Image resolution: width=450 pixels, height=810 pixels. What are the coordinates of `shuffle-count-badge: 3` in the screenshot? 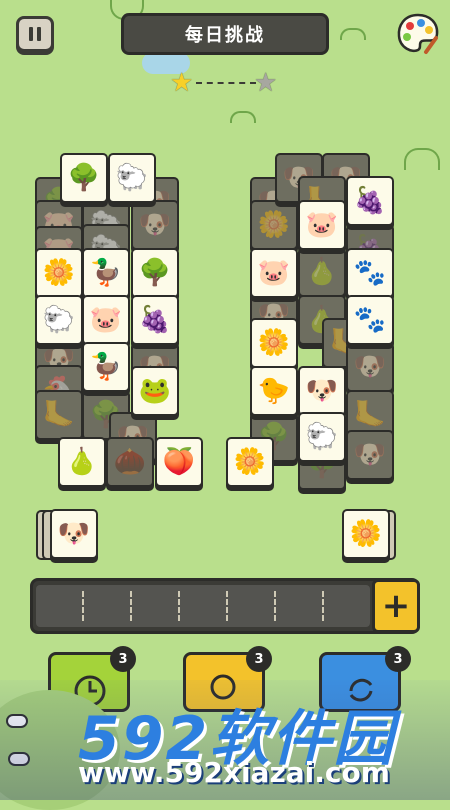 It's located at (398, 659).